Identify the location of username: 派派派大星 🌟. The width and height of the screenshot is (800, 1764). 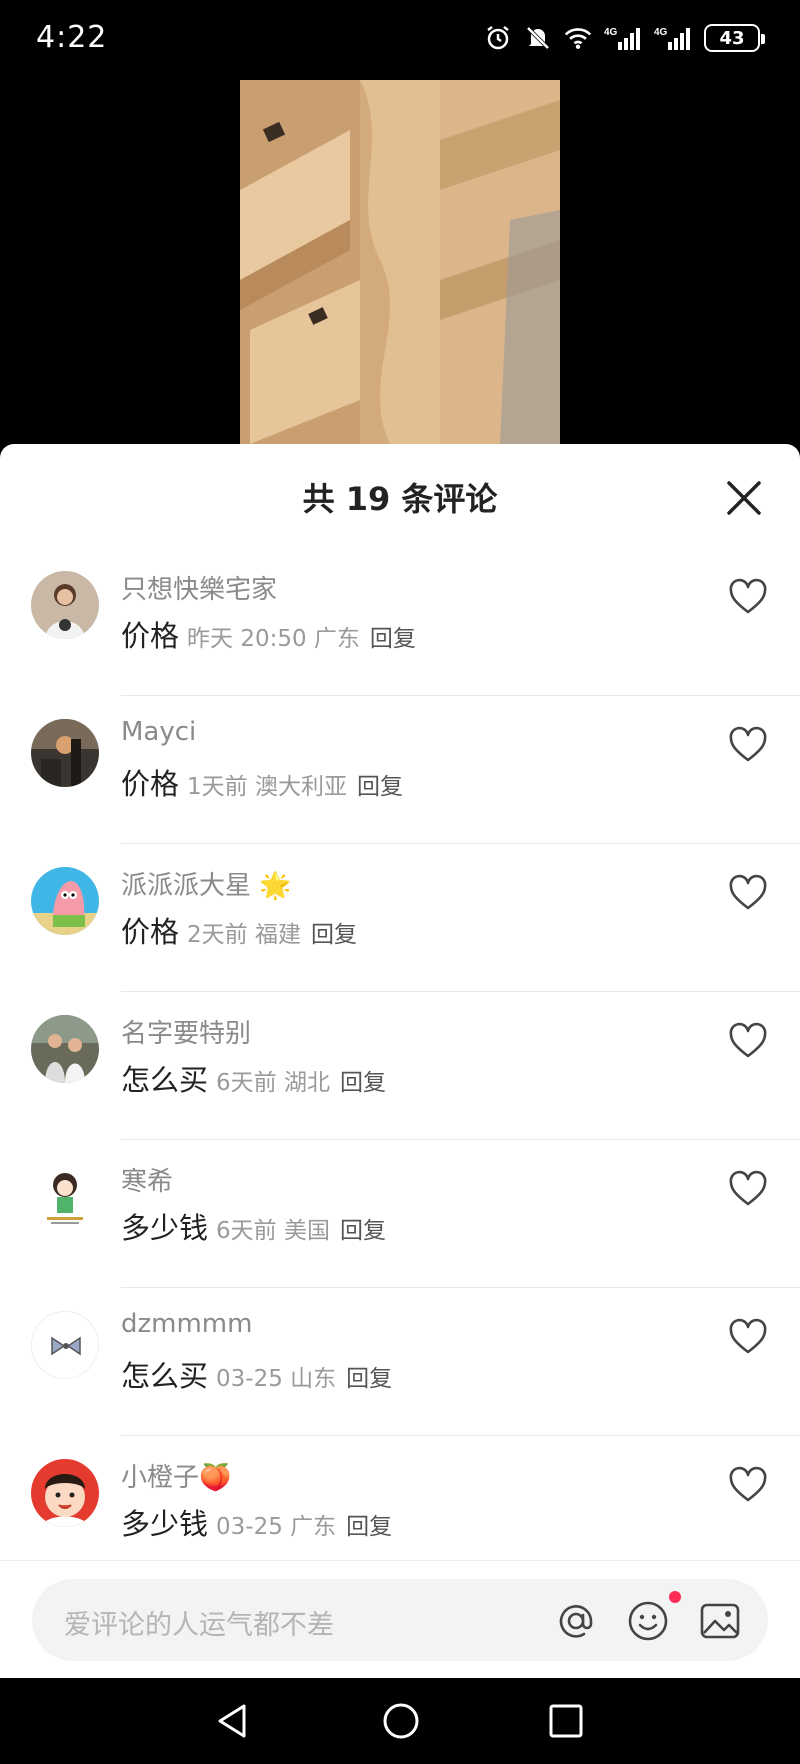
(206, 883).